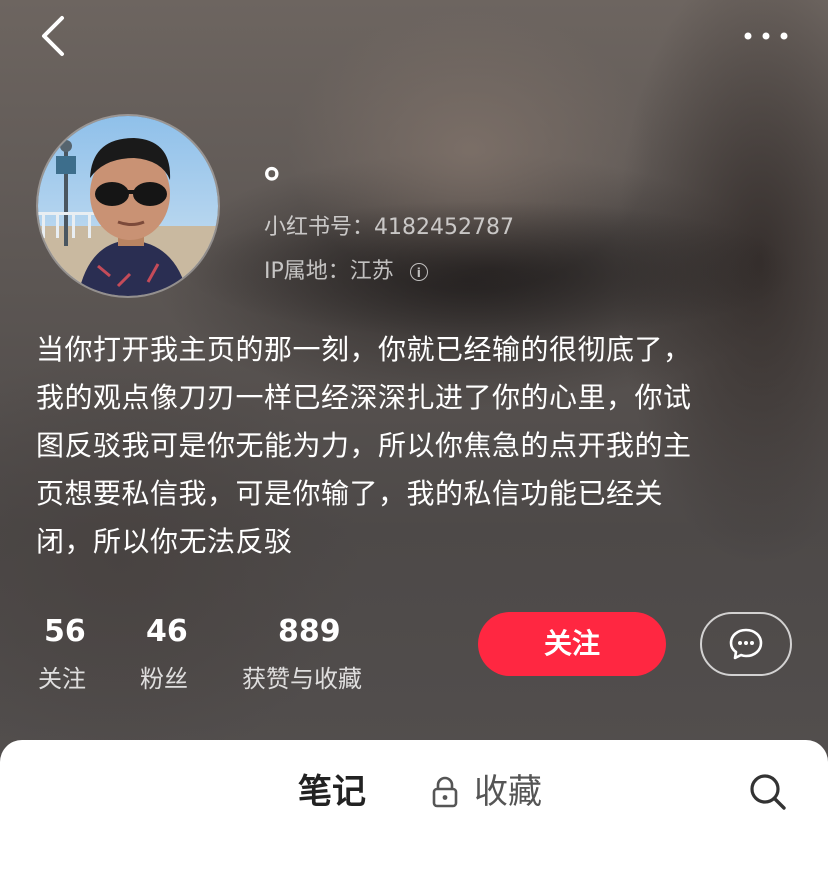 The image size is (828, 882). Describe the element at coordinates (164, 654) in the screenshot. I see `stat-followers: 46 粉丝` at that location.